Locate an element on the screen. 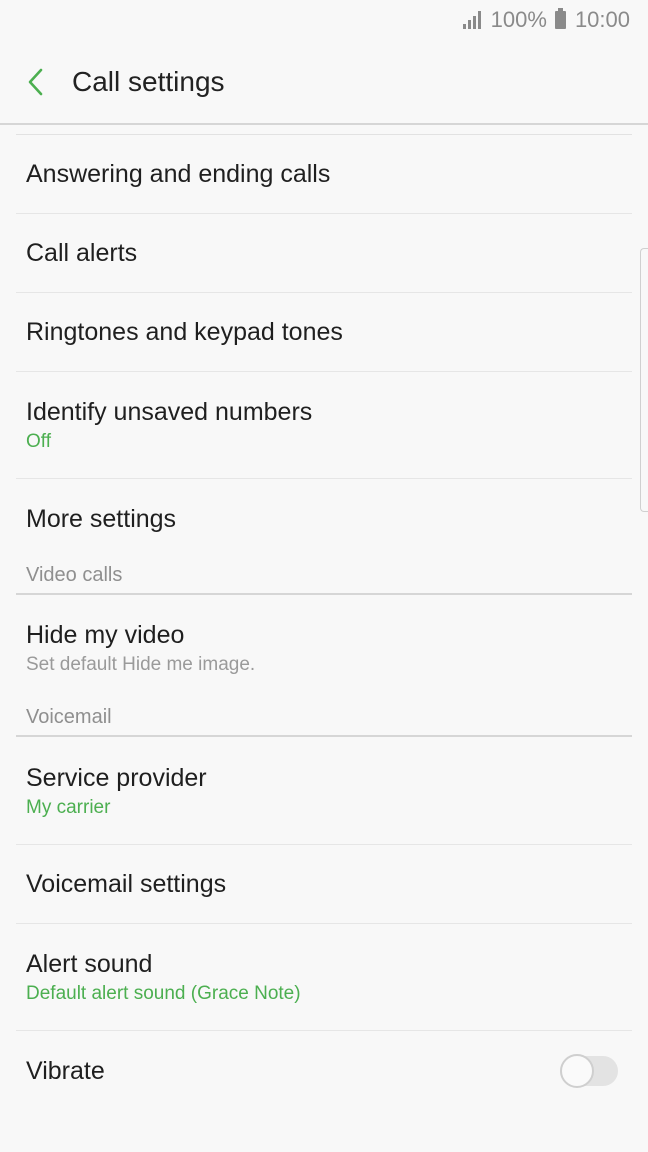 The image size is (648, 1152). page-title: Call settings is located at coordinates (148, 81).